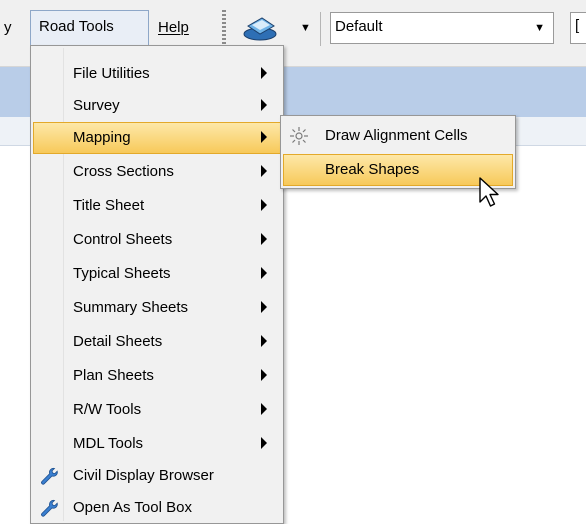 The width and height of the screenshot is (586, 524). I want to click on menu-item-open-as-tool-box: Open As Tool Box, so click(157, 508).